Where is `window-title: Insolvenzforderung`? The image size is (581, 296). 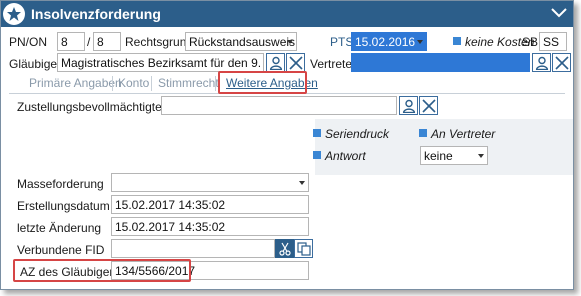 window-title: Insolvenzforderung is located at coordinates (96, 14).